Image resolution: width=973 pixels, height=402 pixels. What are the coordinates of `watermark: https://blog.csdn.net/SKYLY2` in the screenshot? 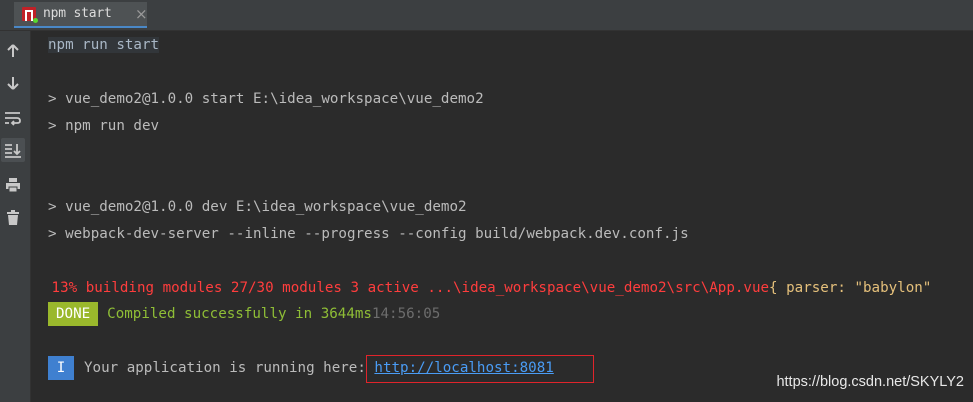 It's located at (870, 382).